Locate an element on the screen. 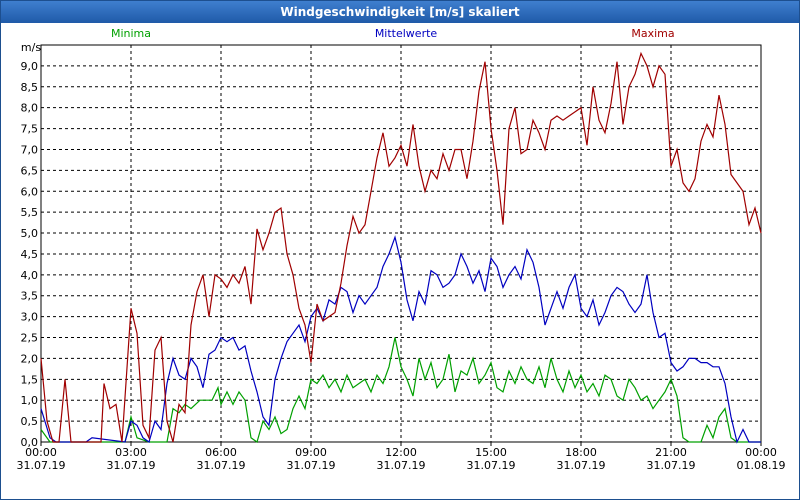 The image size is (800, 500). y-tick-label: 1,0 is located at coordinates (30, 400).